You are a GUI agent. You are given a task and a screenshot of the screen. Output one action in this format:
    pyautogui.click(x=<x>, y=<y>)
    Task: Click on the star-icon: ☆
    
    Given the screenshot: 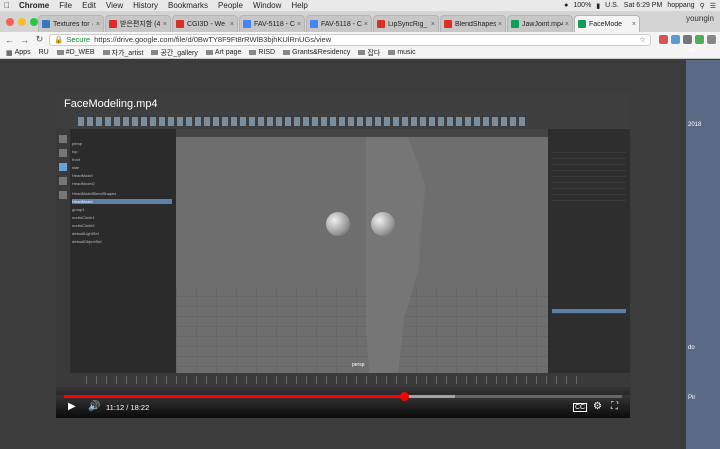 What is the action you would take?
    pyautogui.click(x=642, y=39)
    